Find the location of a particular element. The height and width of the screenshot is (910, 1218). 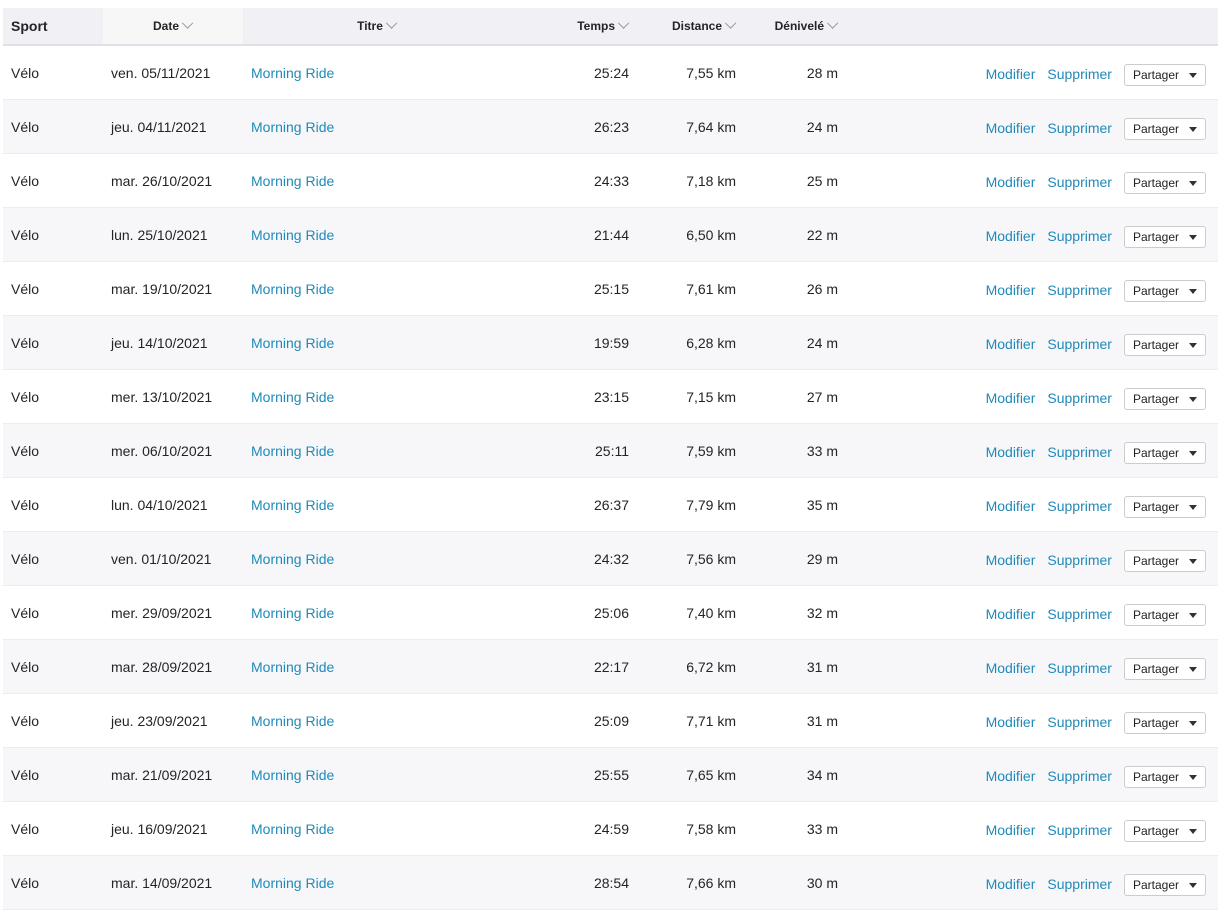

table-header: Sport Date Titre Temps Distance Dénivelé is located at coordinates (610, 27).